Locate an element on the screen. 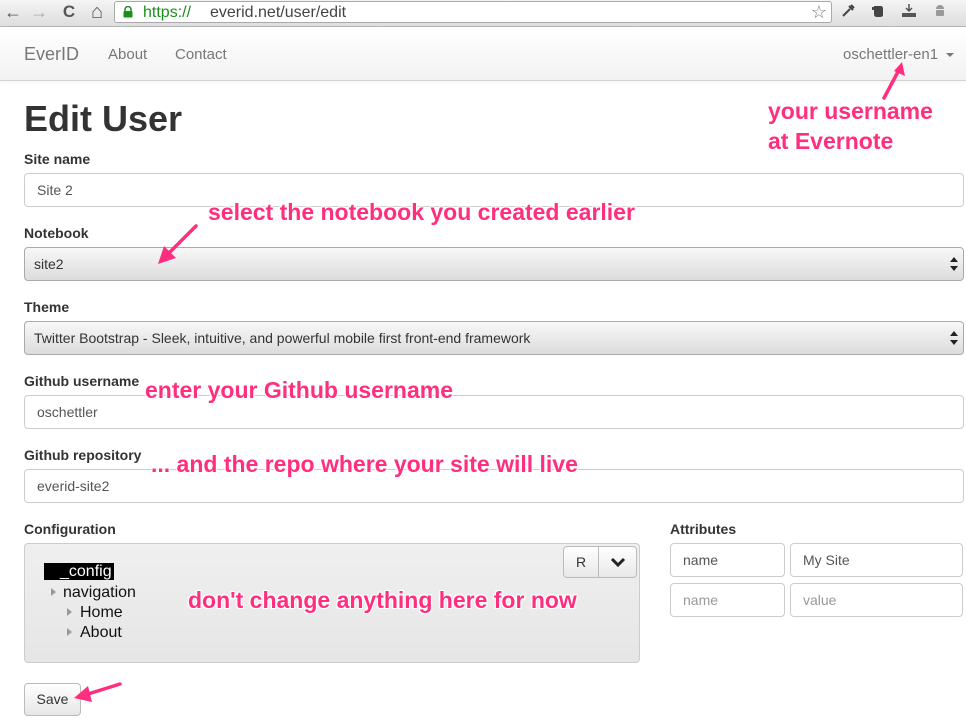 The image size is (966, 720). brand-logo: EverID is located at coordinates (51, 54).